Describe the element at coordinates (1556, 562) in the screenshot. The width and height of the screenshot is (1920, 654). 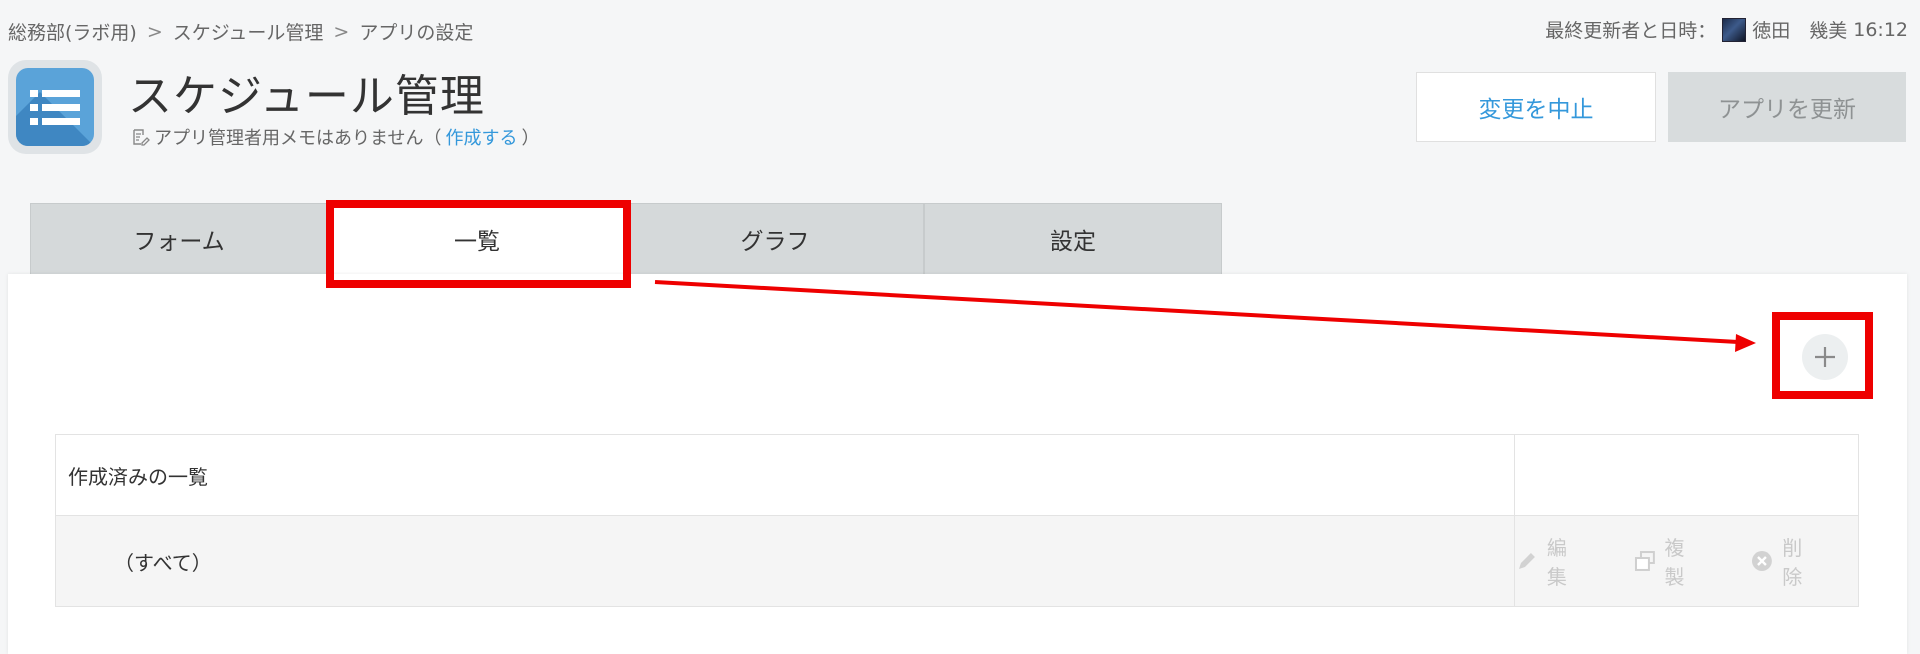
I see `edit-label: 編集` at that location.